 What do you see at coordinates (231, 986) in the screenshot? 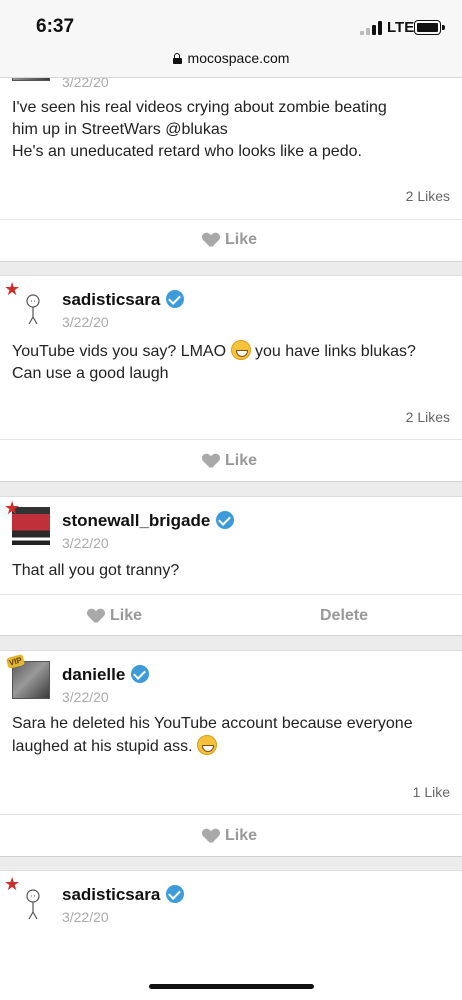
I see `home-indicator` at bounding box center [231, 986].